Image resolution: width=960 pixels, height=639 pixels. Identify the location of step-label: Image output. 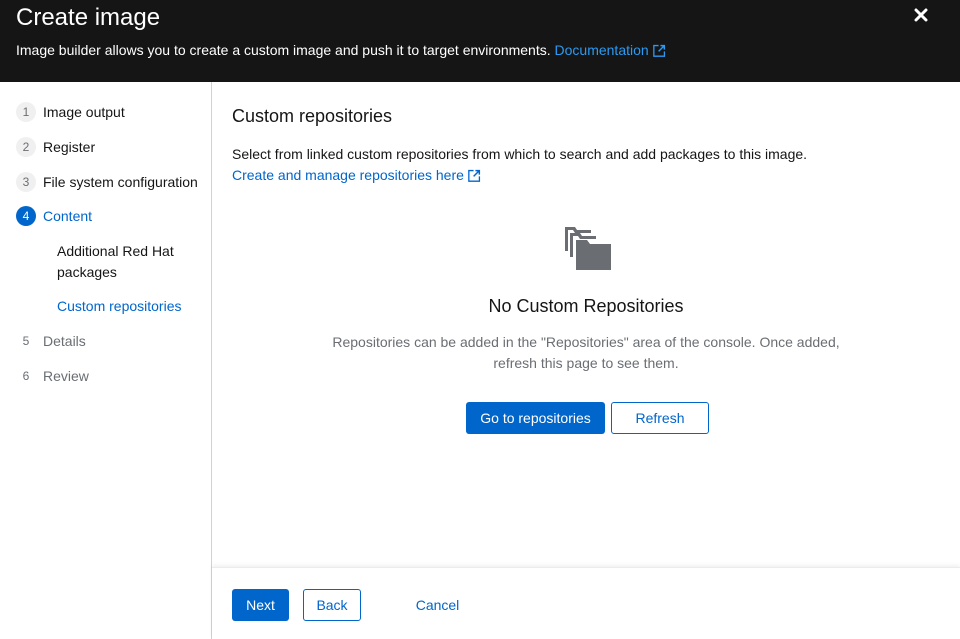
(84, 112).